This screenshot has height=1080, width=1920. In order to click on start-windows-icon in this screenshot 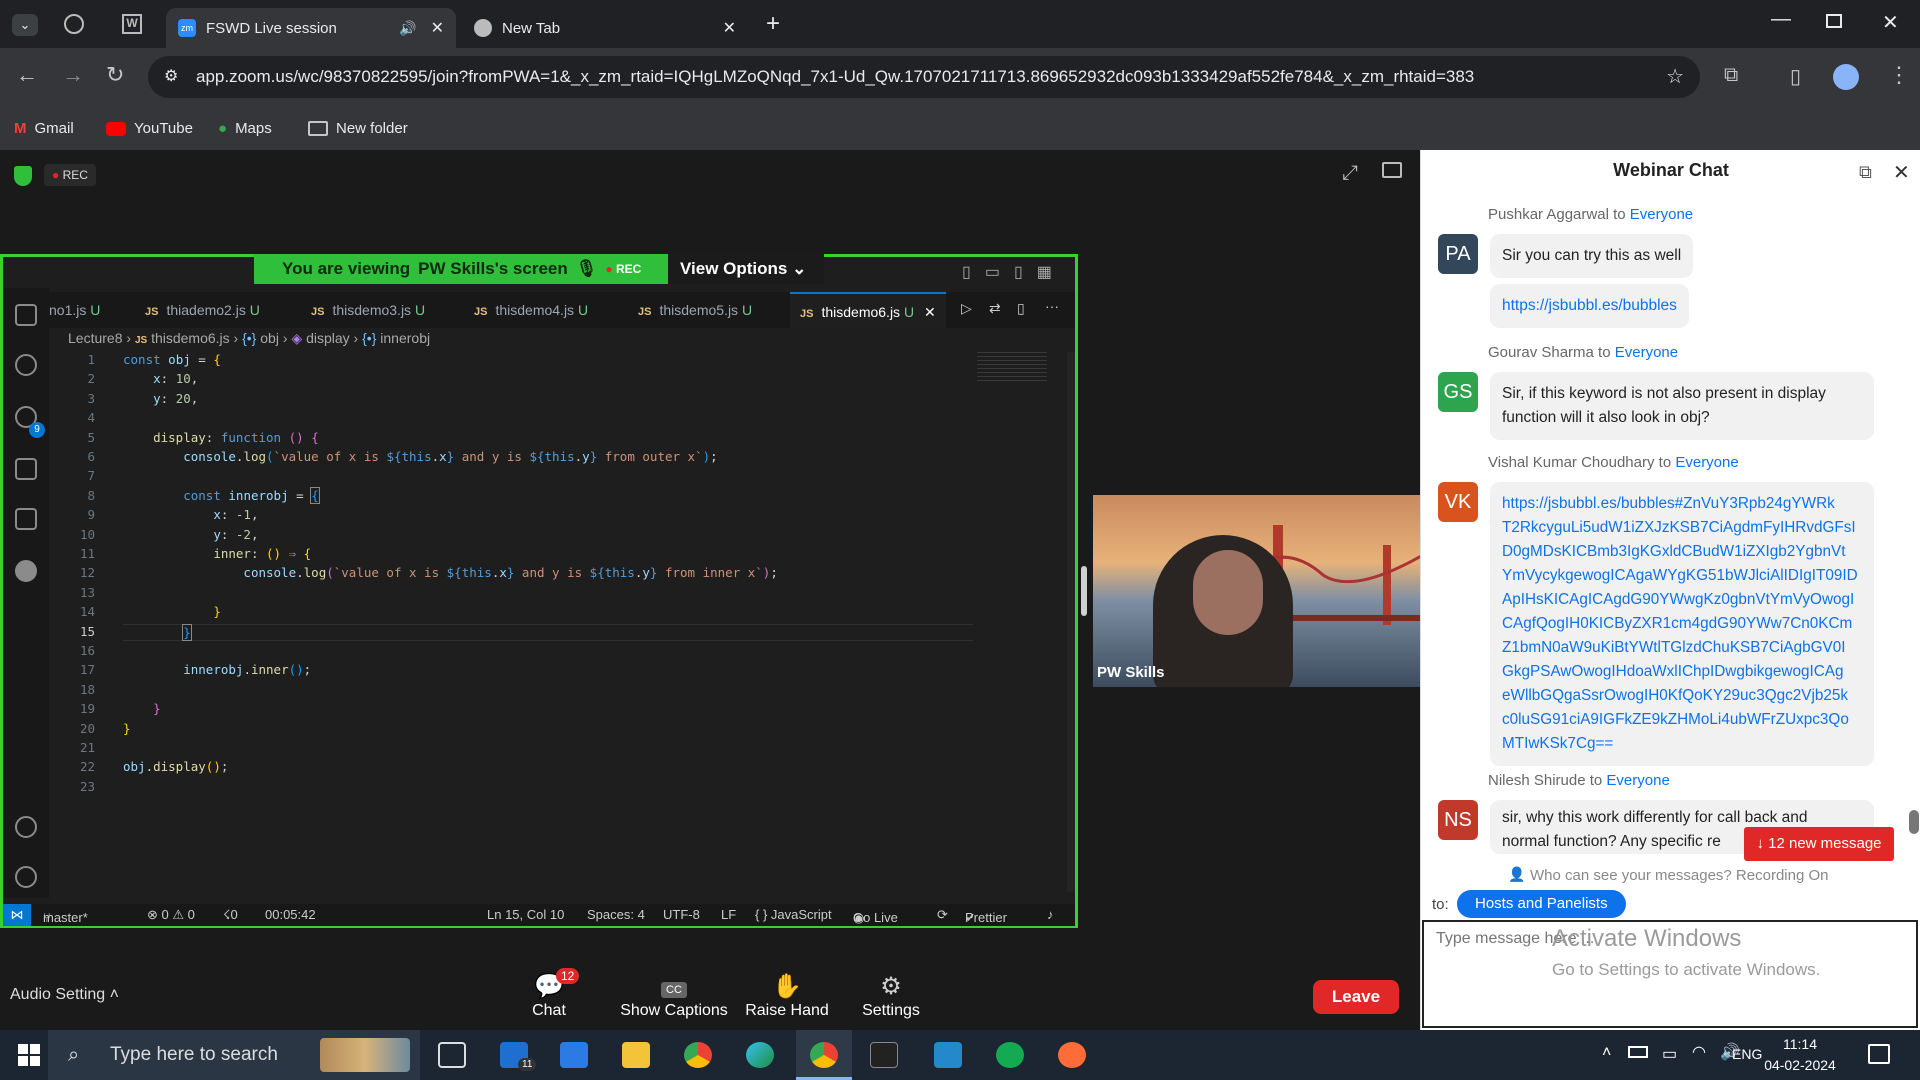, I will do `click(29, 1055)`.